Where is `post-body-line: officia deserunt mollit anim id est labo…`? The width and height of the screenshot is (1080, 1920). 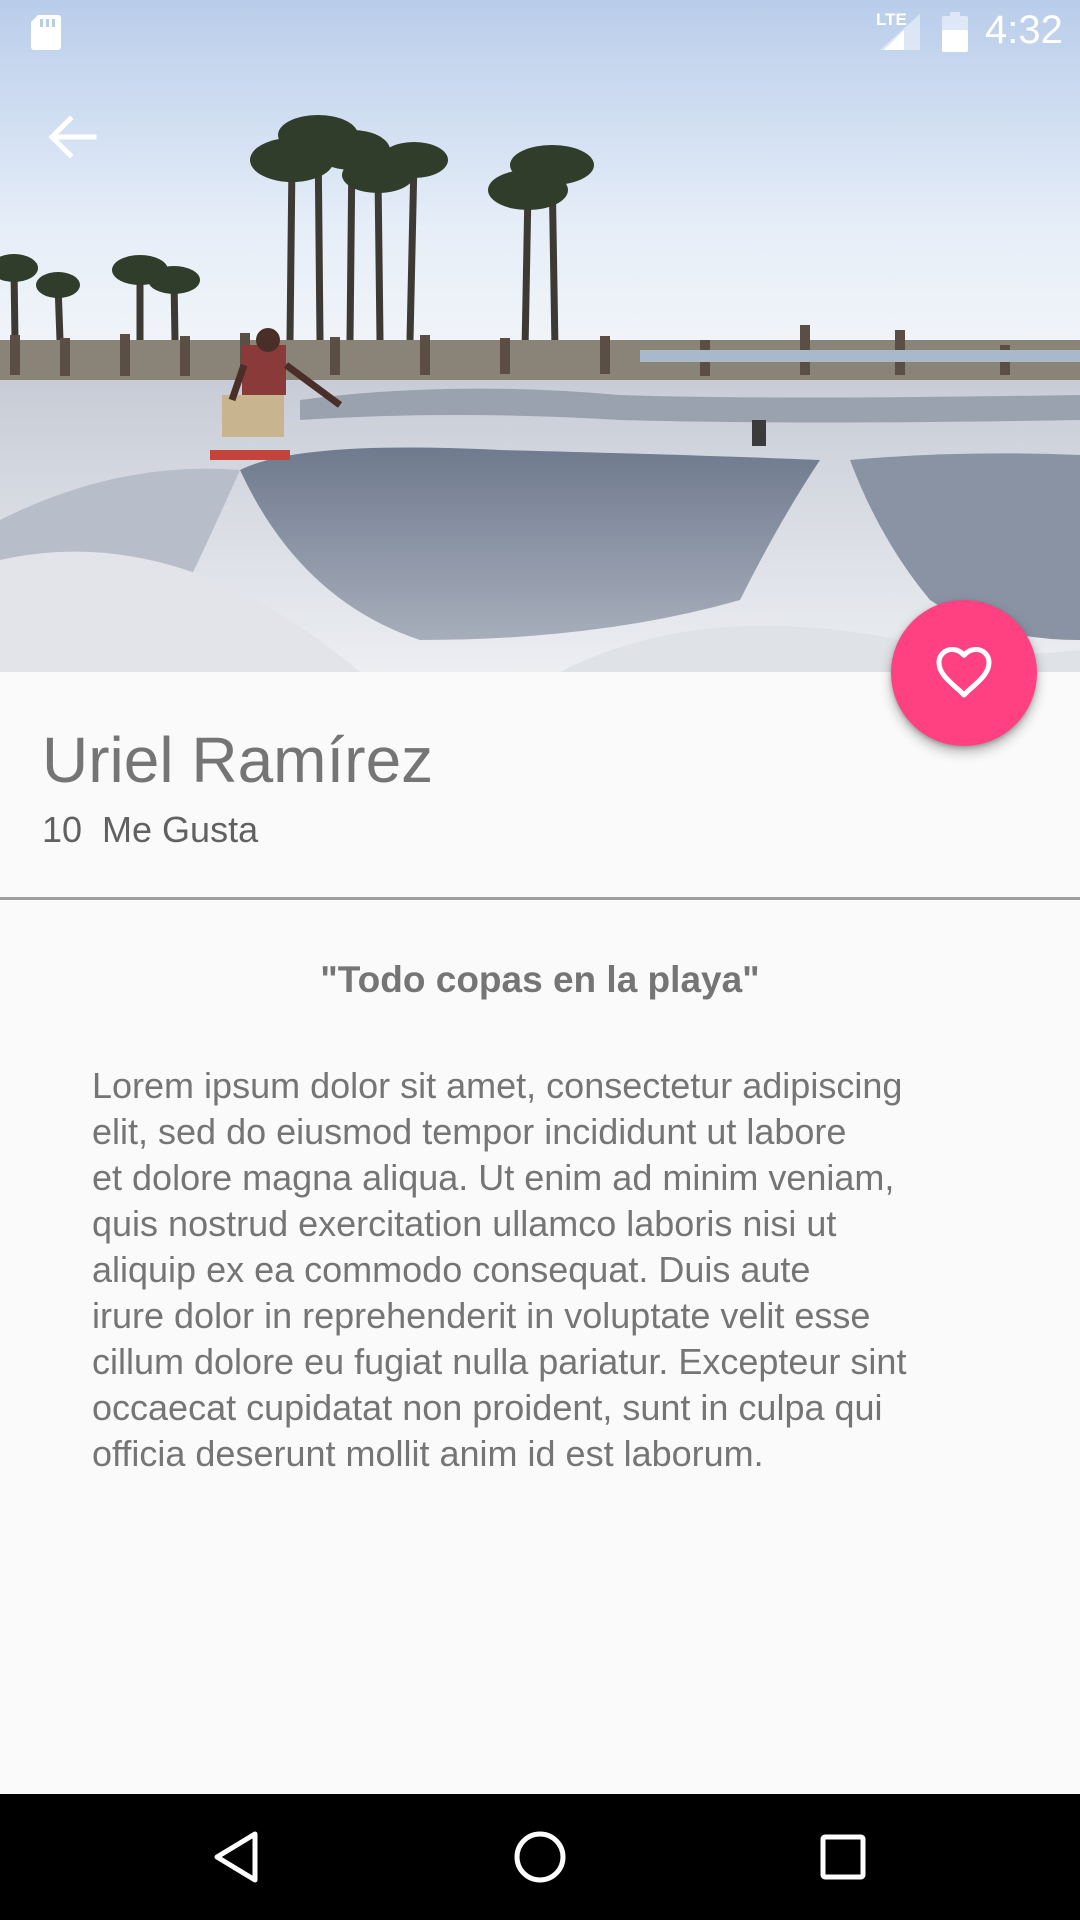
post-body-line: officia deserunt mollit anim id est labo… is located at coordinates (428, 1453).